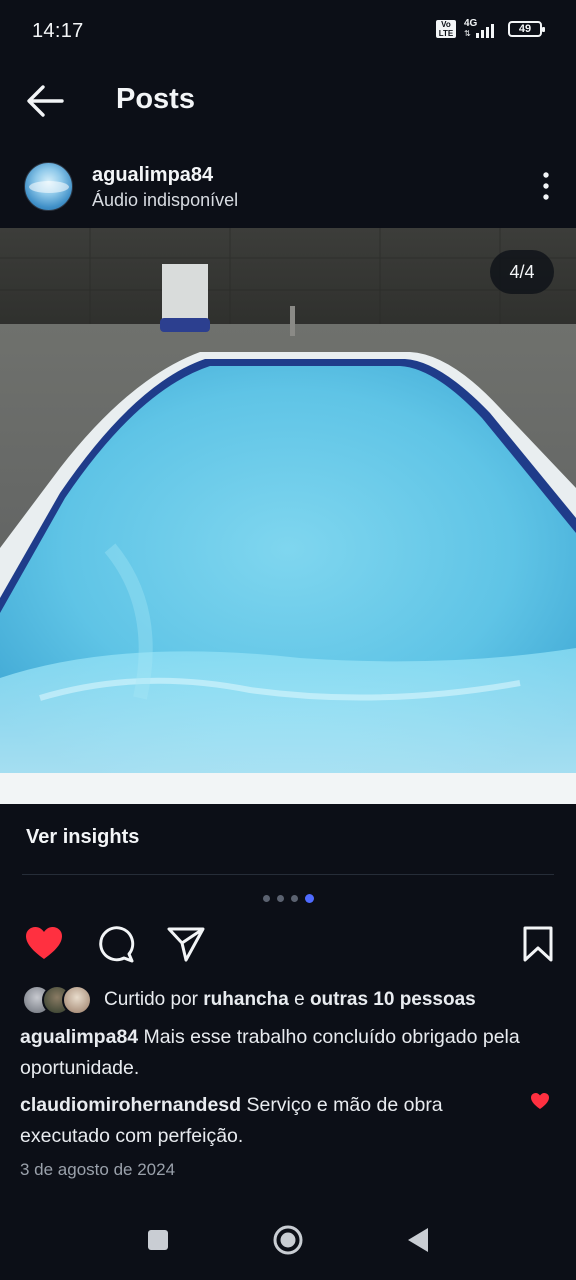 The width and height of the screenshot is (576, 1280). Describe the element at coordinates (288, 945) in the screenshot. I see `post-actions` at that location.